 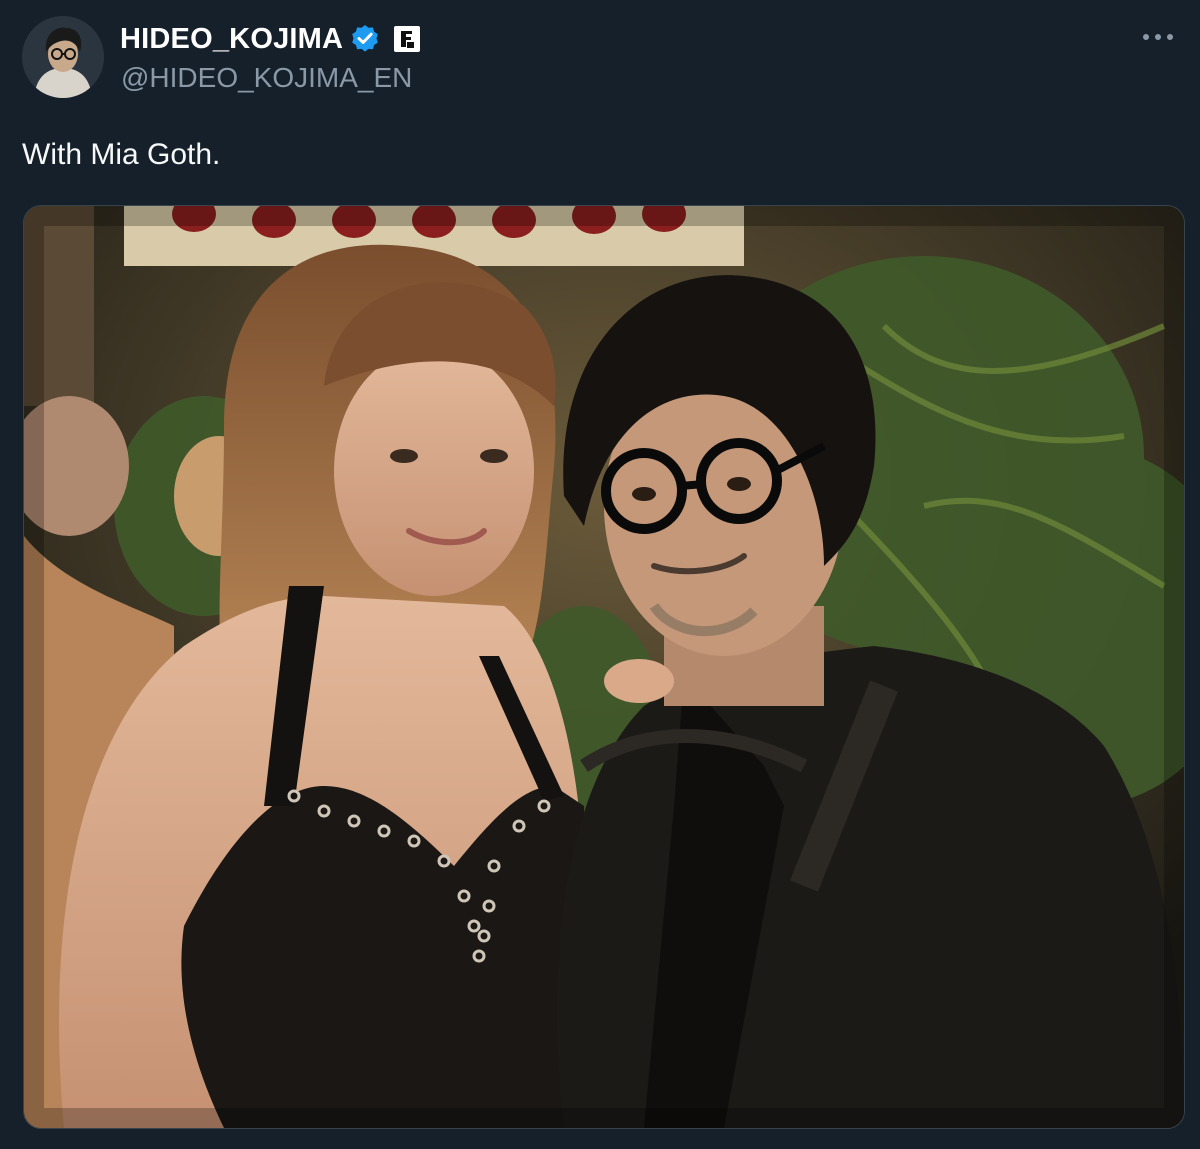 What do you see at coordinates (121, 154) in the screenshot?
I see `tweet-text: With Mia Goth.` at bounding box center [121, 154].